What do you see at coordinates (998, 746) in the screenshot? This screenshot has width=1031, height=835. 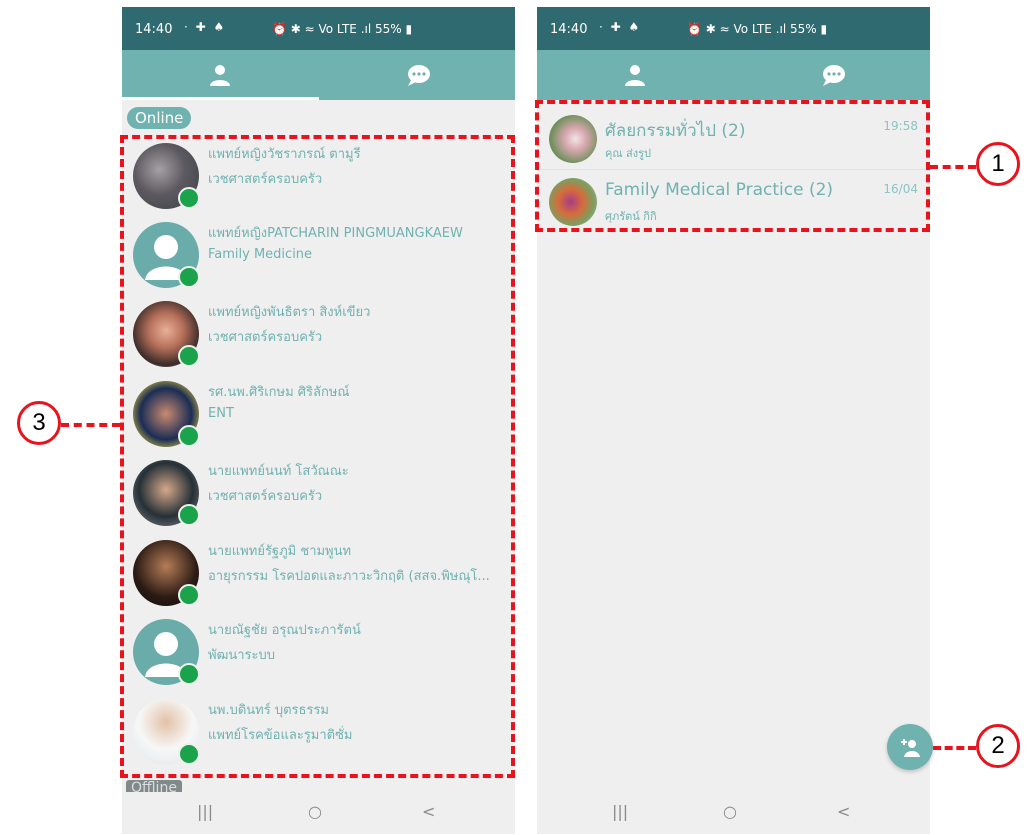 I see `callout-marker: 2` at bounding box center [998, 746].